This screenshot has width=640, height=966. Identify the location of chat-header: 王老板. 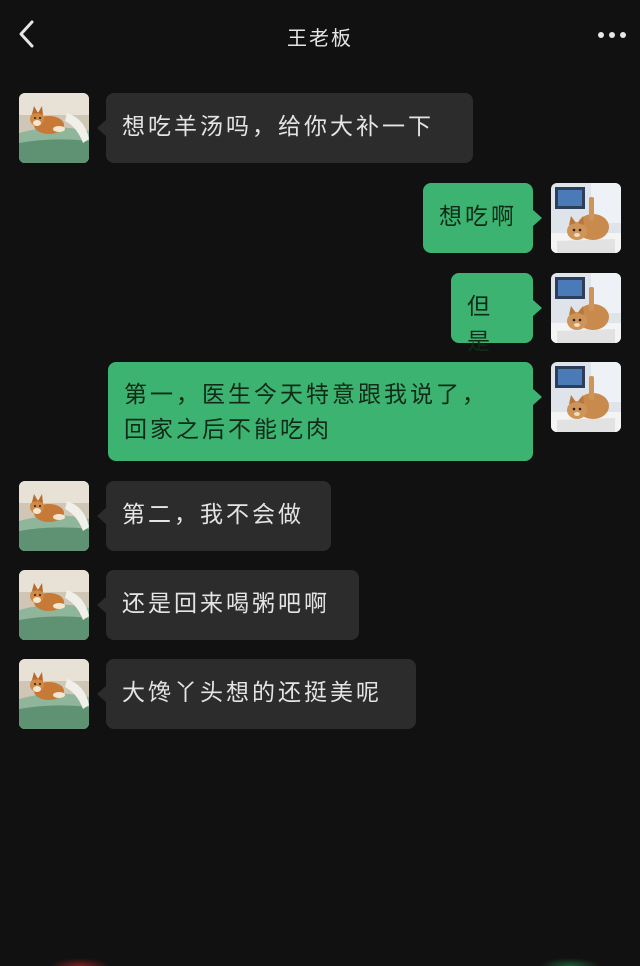
(320, 35).